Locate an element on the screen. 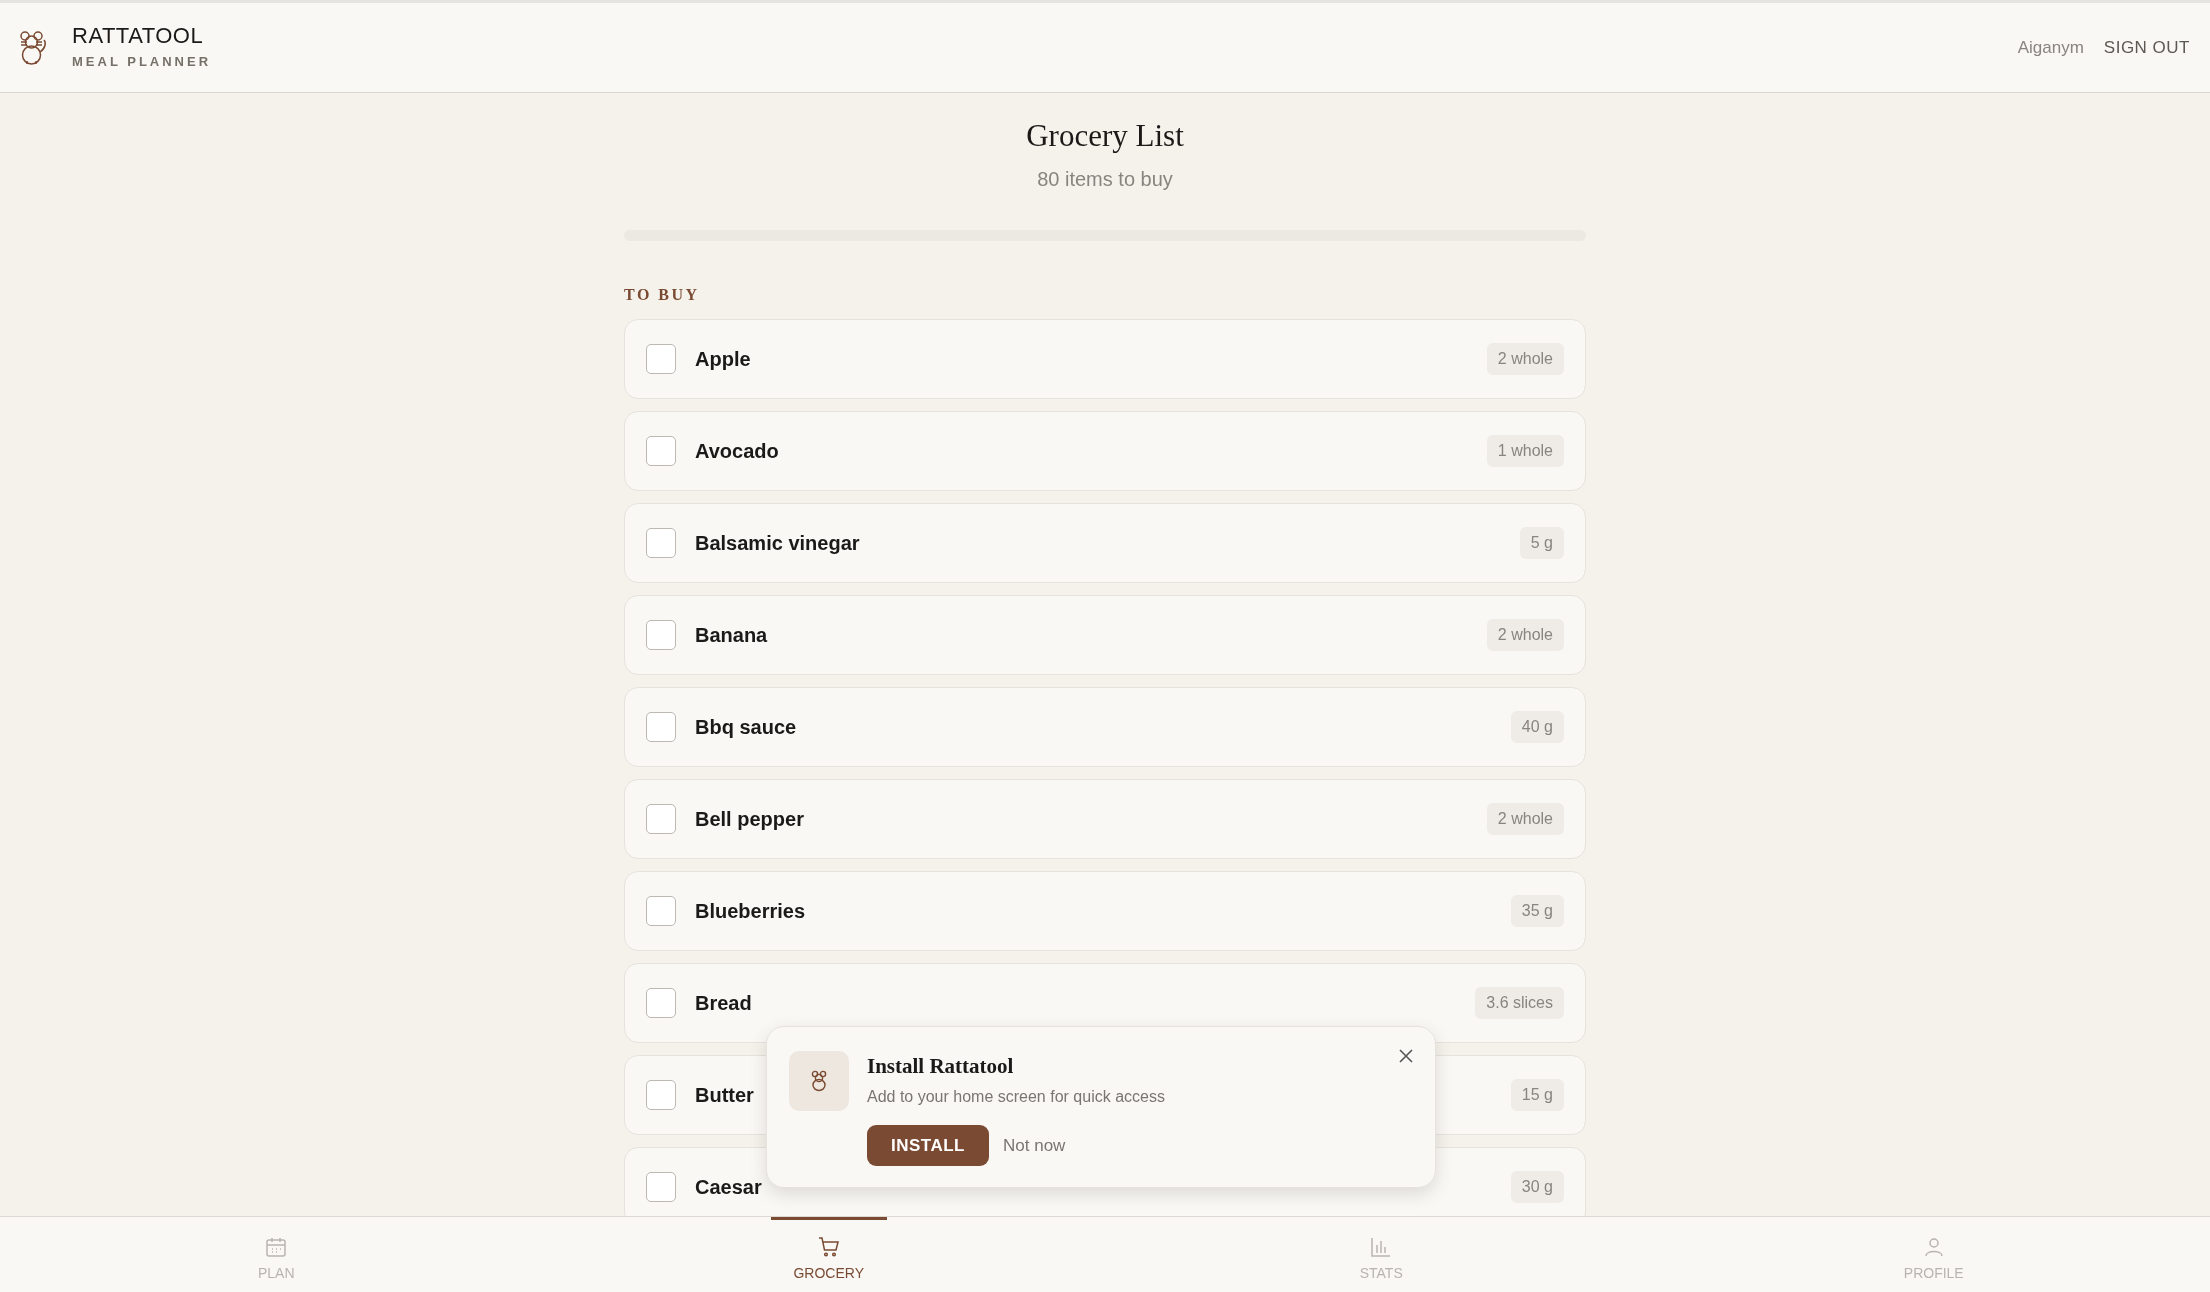  popup-text: Add to your home screen for quick access is located at coordinates (1016, 1096).